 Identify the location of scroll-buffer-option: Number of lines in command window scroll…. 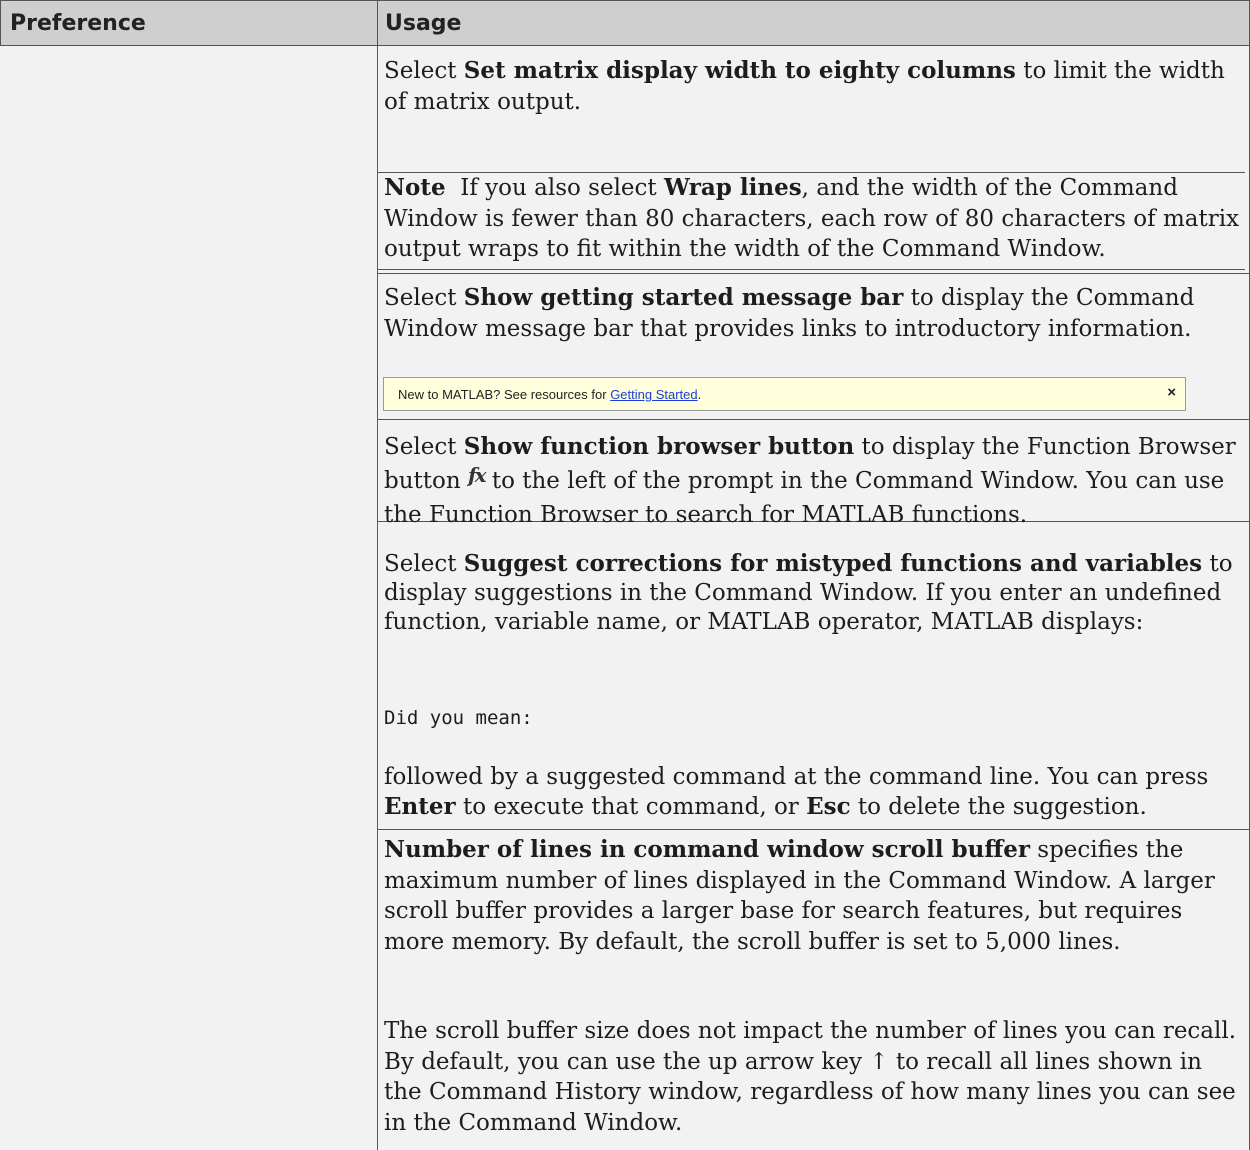
(707, 849).